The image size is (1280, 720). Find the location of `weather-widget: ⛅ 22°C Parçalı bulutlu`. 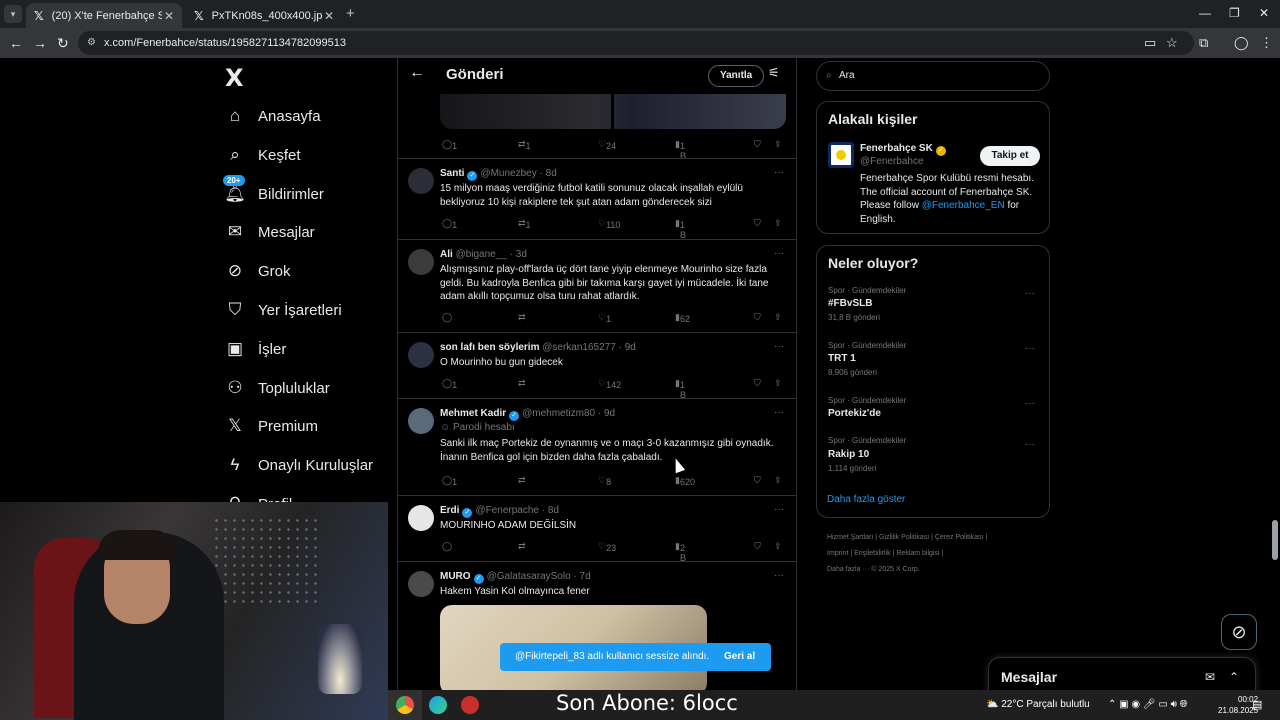

weather-widget: ⛅ 22°C Parçalı bulutlu is located at coordinates (1038, 704).